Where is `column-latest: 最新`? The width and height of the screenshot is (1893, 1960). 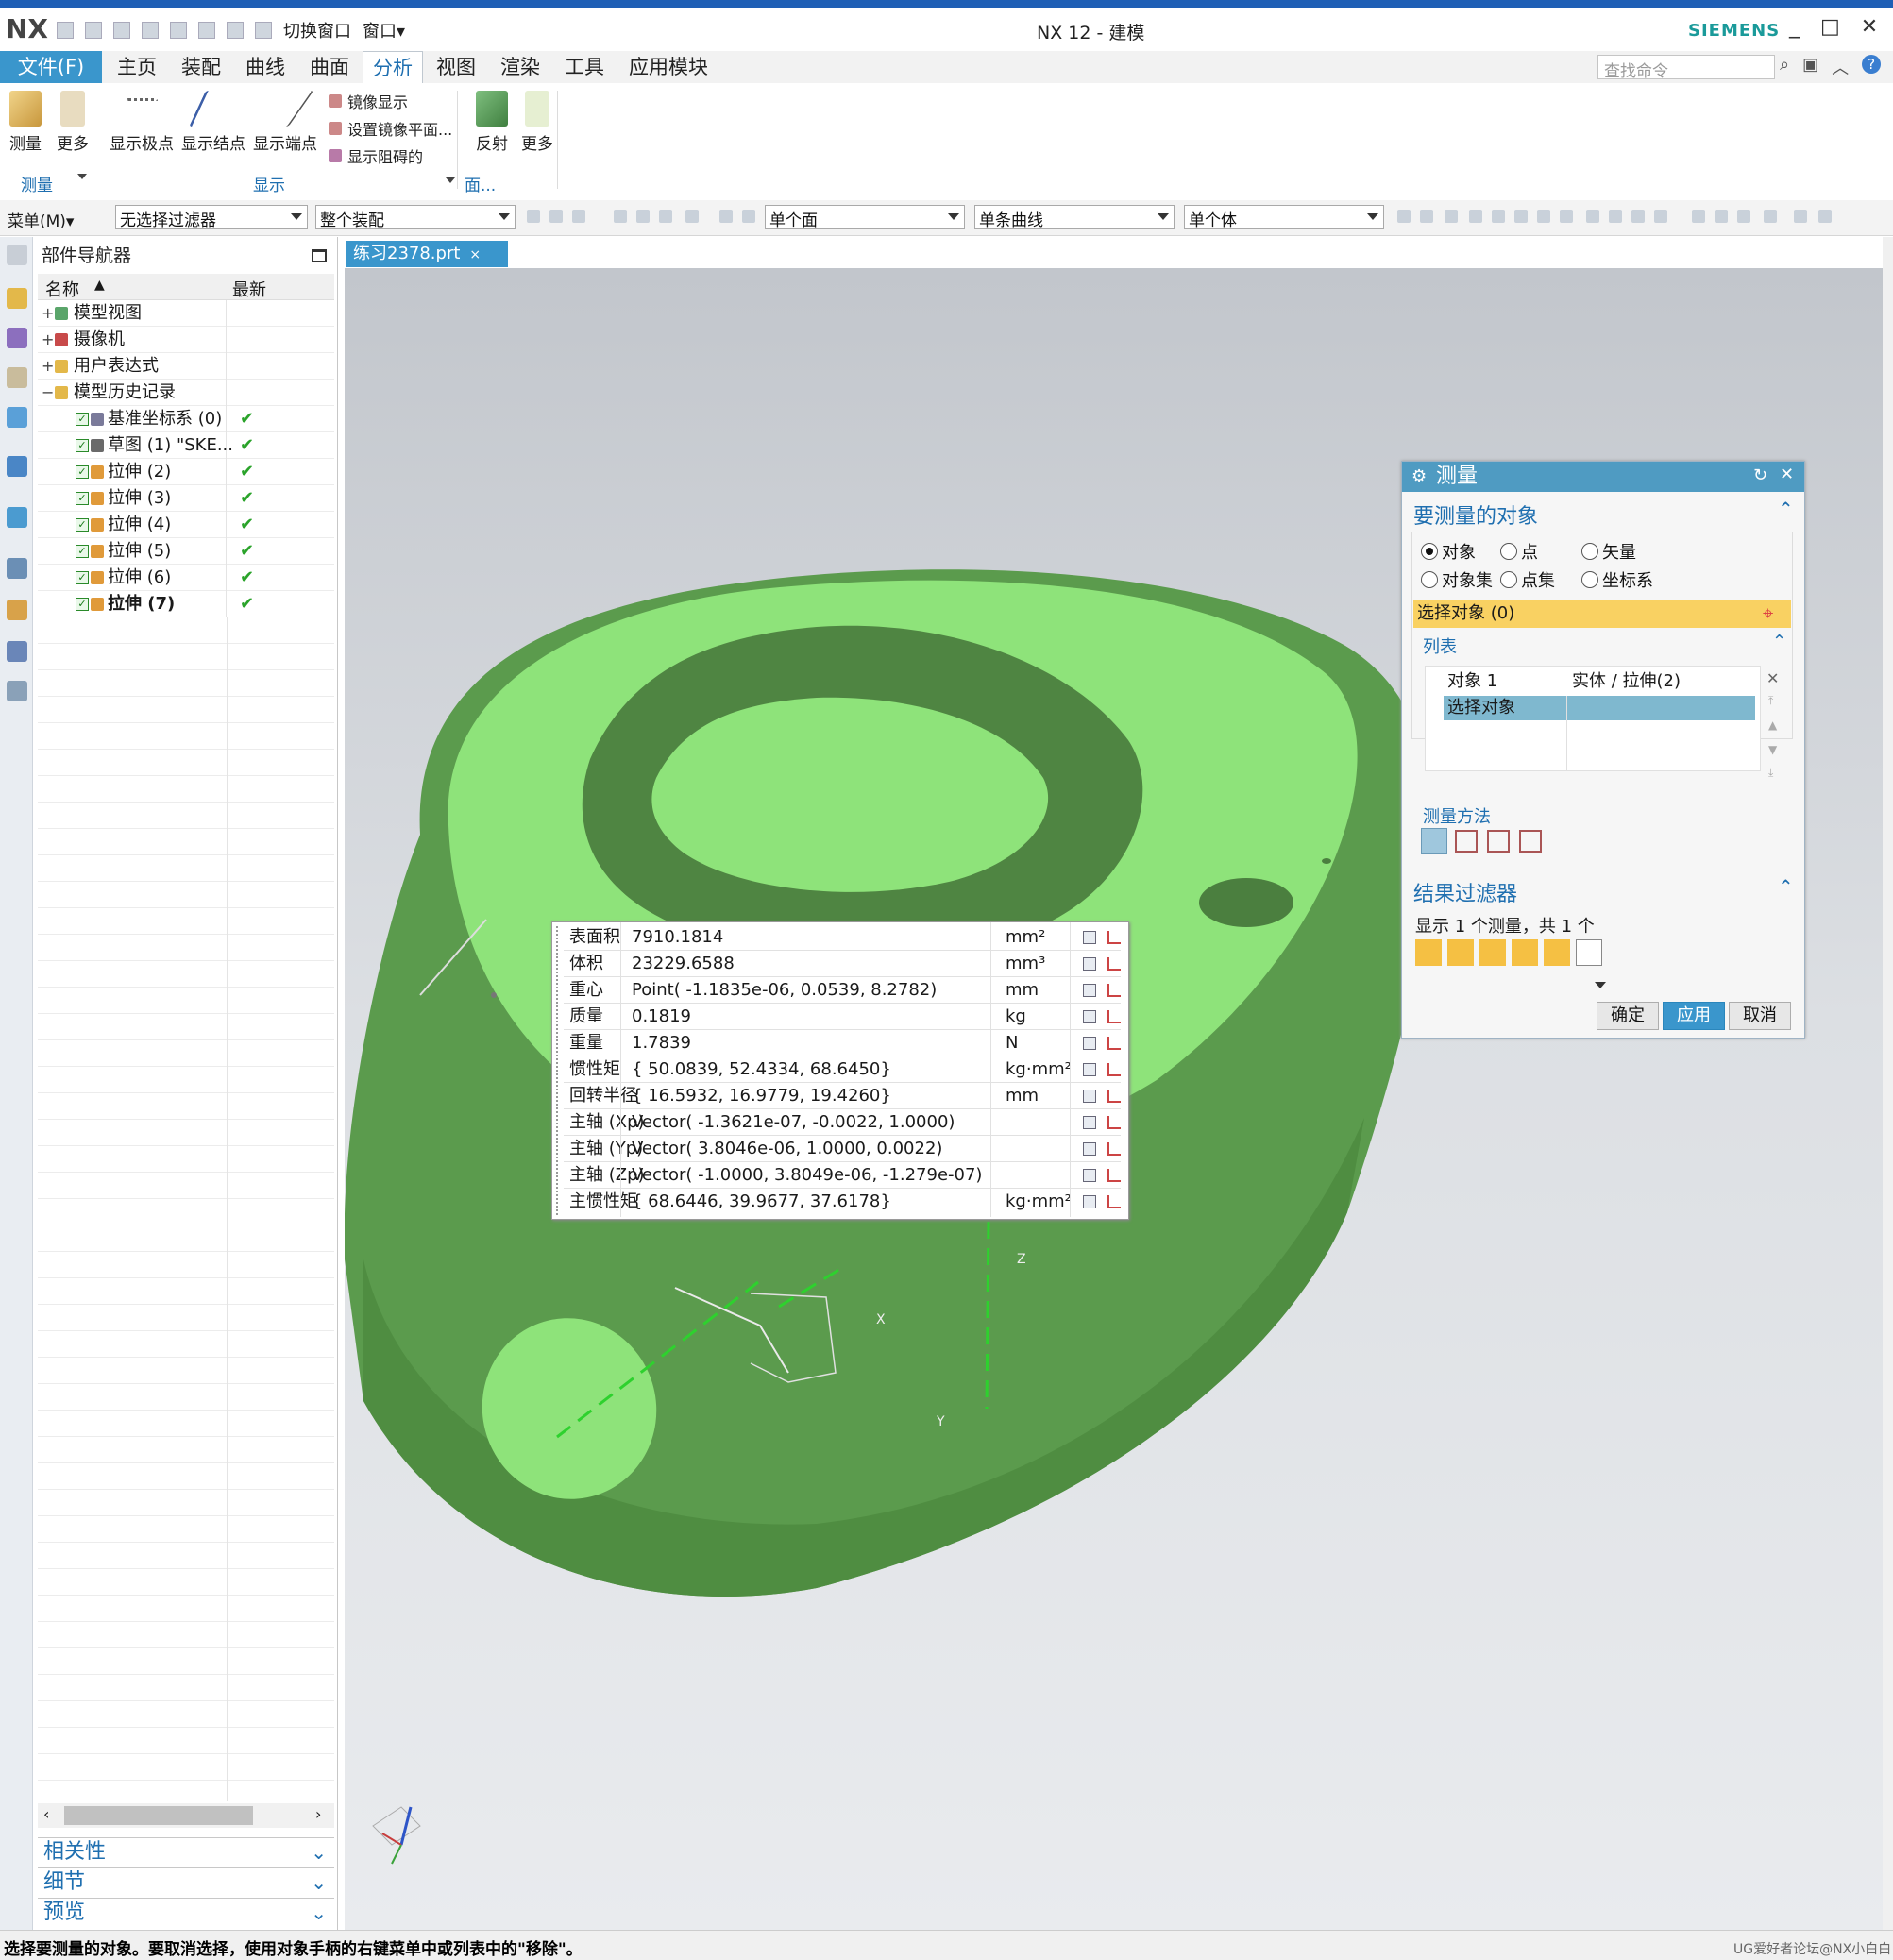 column-latest: 最新 is located at coordinates (249, 289).